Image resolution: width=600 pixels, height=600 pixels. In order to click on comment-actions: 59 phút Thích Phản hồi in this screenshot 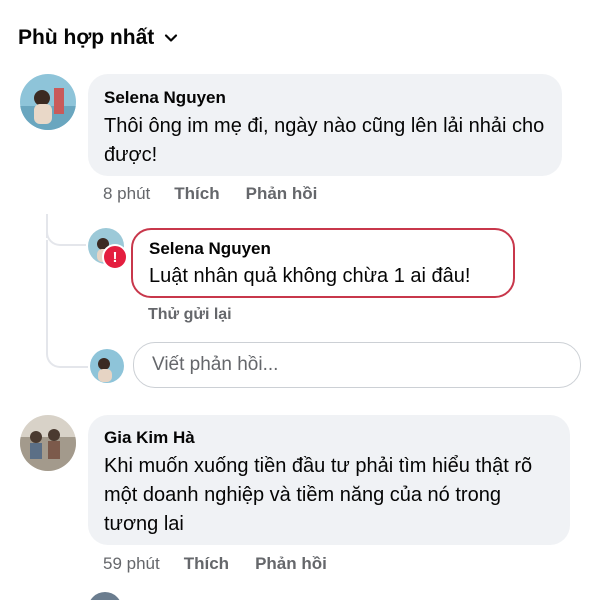, I will do `click(228, 564)`.